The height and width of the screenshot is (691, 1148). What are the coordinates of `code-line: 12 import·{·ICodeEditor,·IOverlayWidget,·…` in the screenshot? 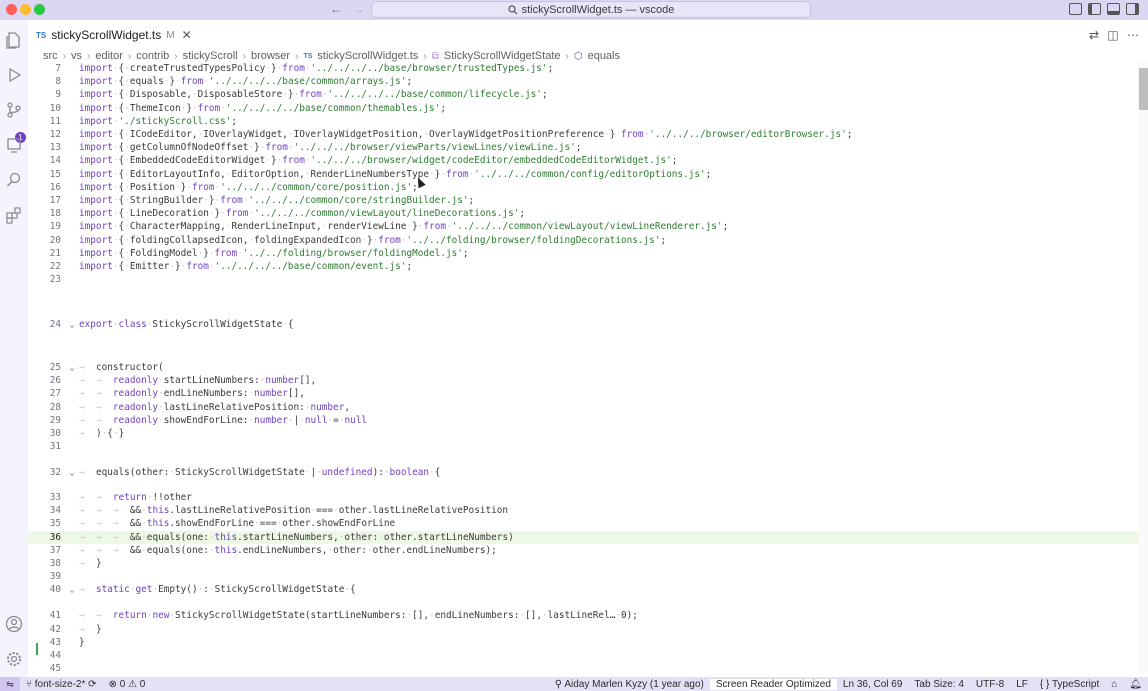 It's located at (583, 134).